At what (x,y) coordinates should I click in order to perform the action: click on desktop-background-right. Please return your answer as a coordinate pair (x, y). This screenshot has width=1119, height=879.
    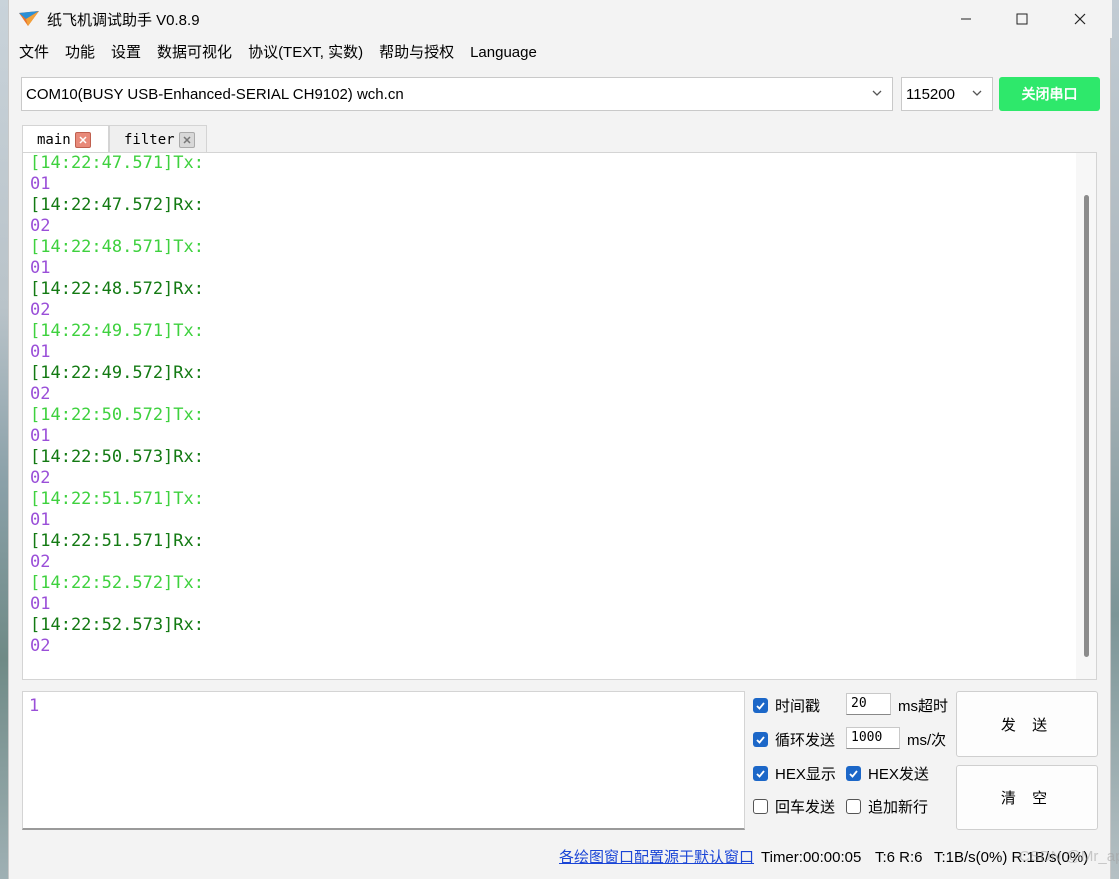
    Looking at the image, I should click on (1115, 439).